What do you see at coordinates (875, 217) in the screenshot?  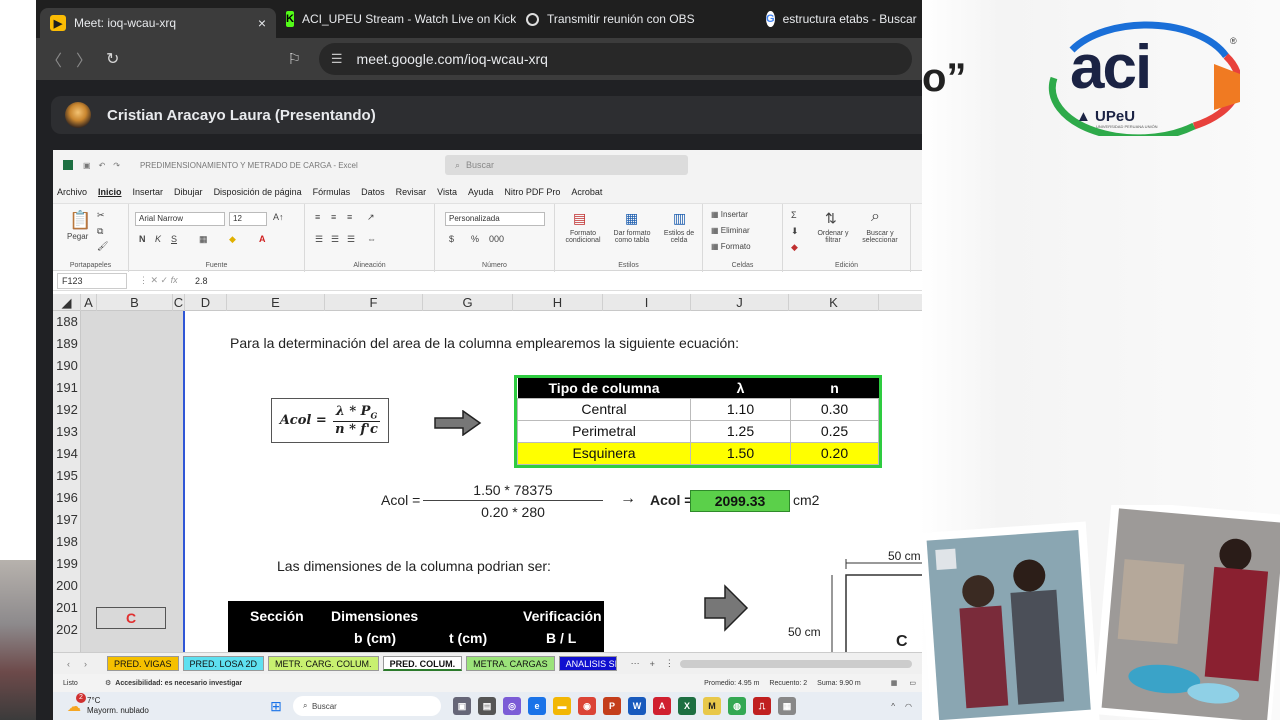 I see `find-icon: ⌕` at bounding box center [875, 217].